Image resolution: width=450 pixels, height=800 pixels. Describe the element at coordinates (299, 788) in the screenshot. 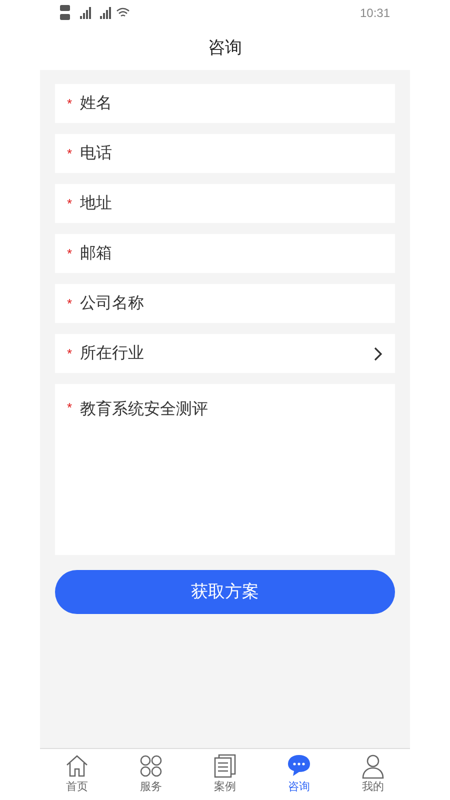

I see `tab-label: 咨询` at that location.